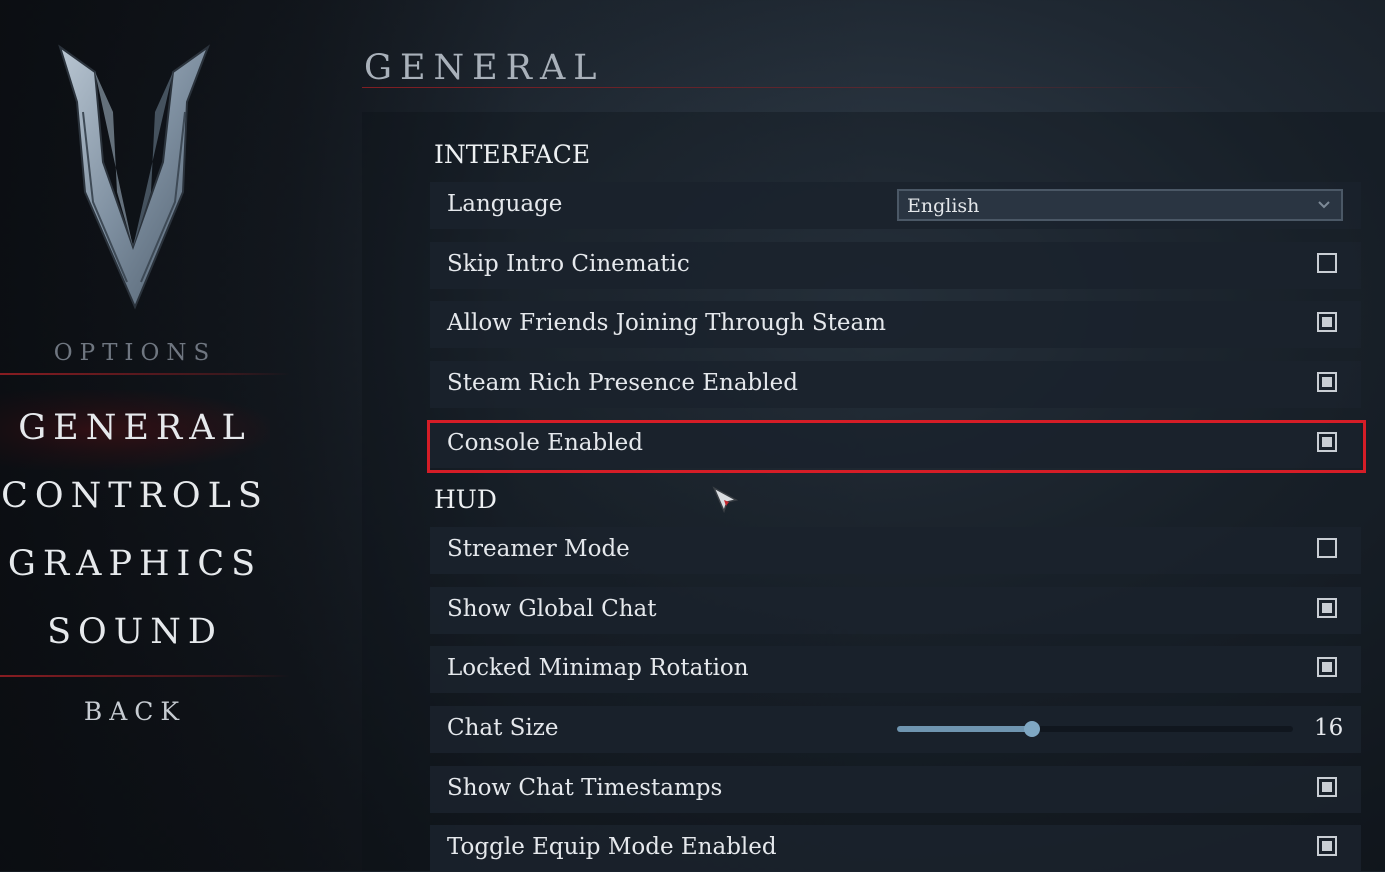 Image resolution: width=1385 pixels, height=872 pixels. I want to click on back-button: BACK, so click(135, 711).